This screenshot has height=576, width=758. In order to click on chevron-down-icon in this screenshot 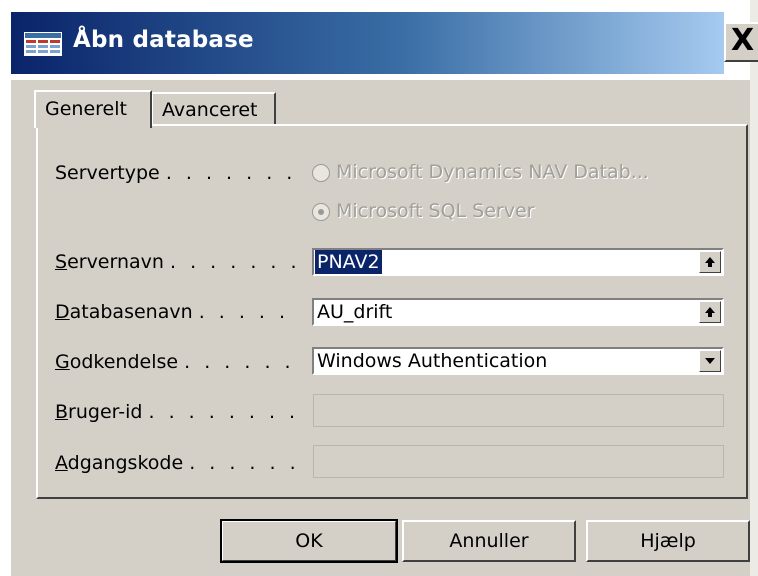, I will do `click(710, 361)`.